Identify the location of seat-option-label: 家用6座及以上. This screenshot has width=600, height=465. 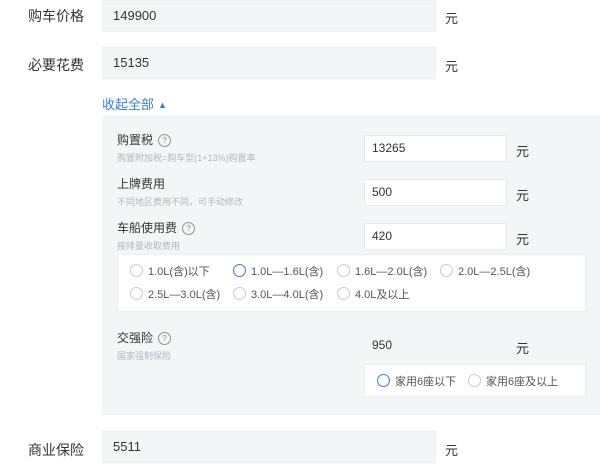
(522, 382).